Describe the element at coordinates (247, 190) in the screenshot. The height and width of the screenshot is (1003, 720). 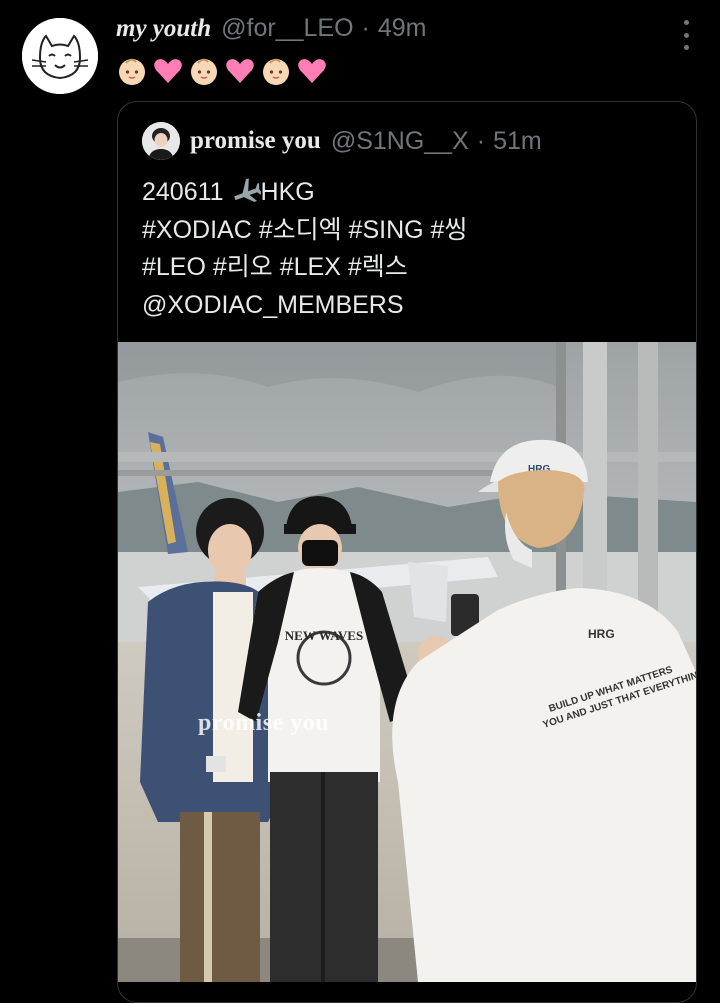
I see `airplane-icon` at that location.